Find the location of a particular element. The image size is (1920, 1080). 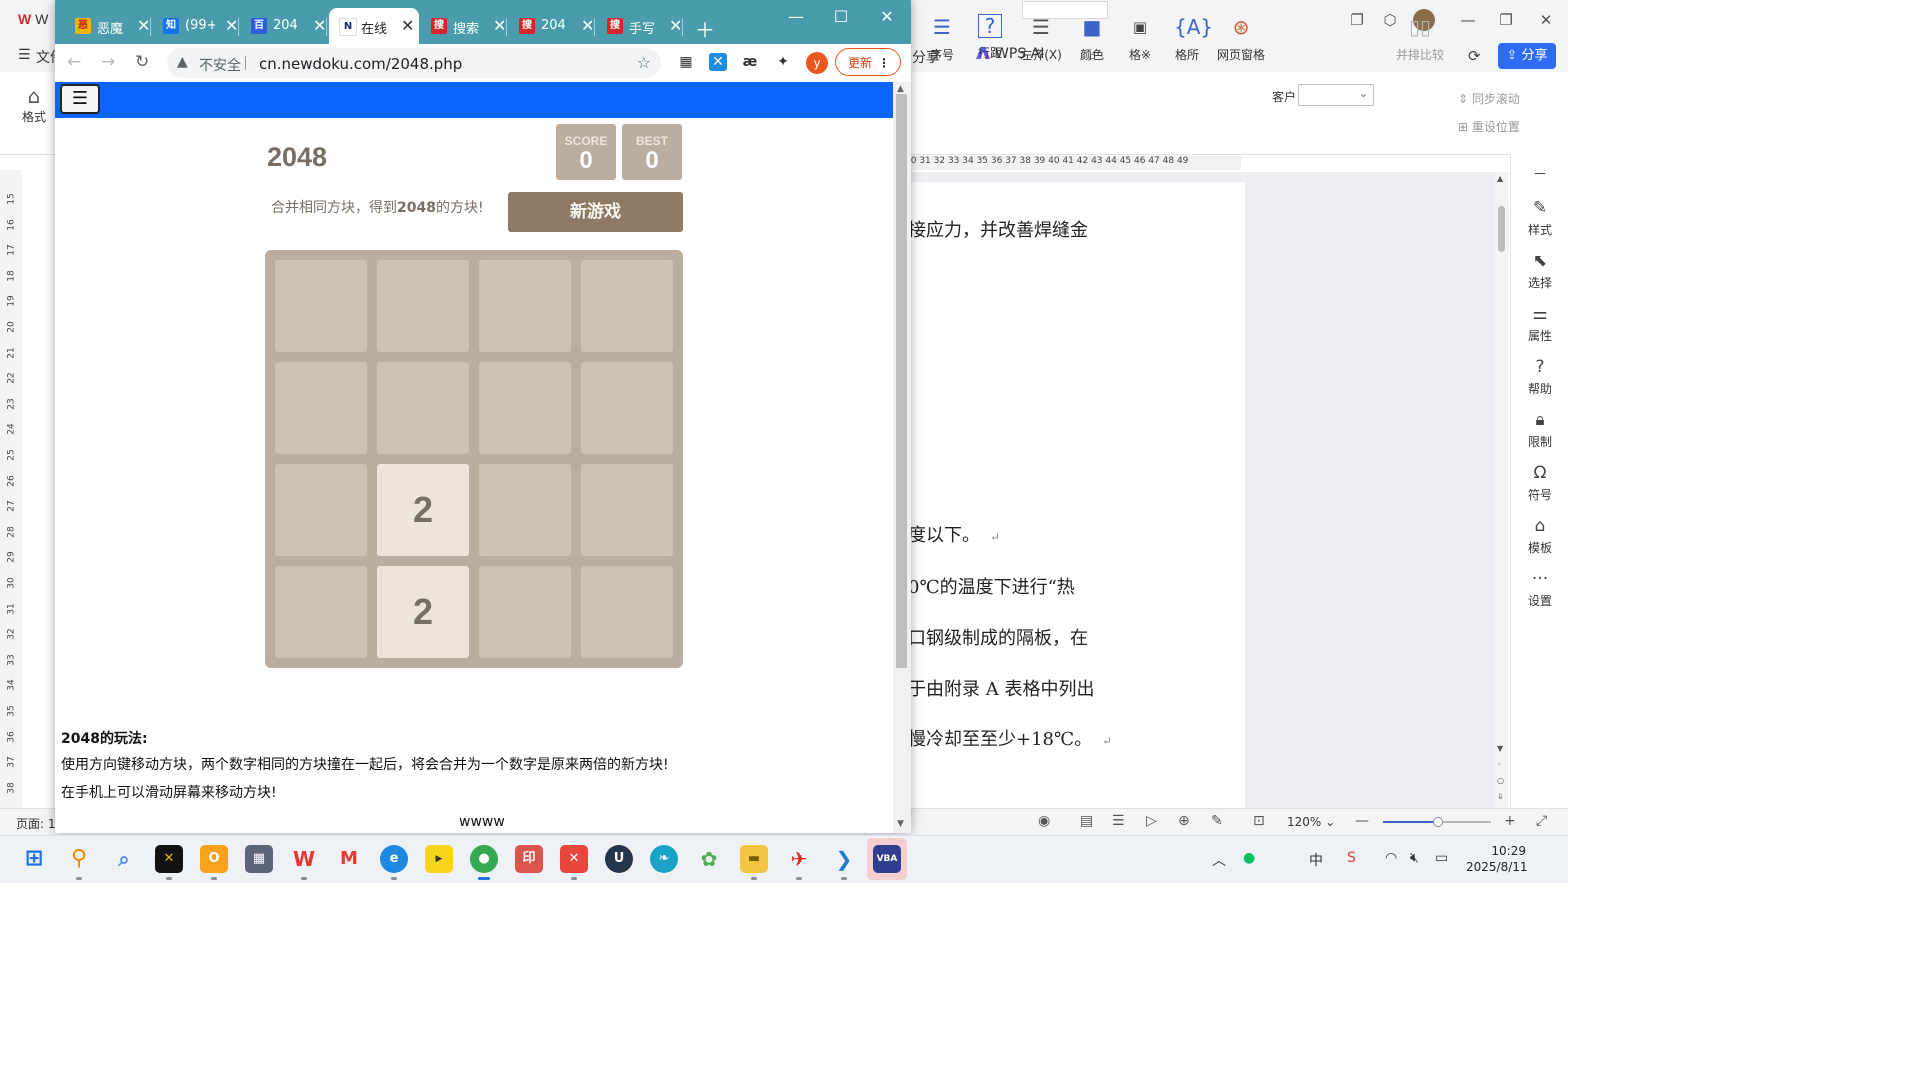

doc-line: 慢冷却至至少+18℃。 ↵ is located at coordinates (1010, 738).